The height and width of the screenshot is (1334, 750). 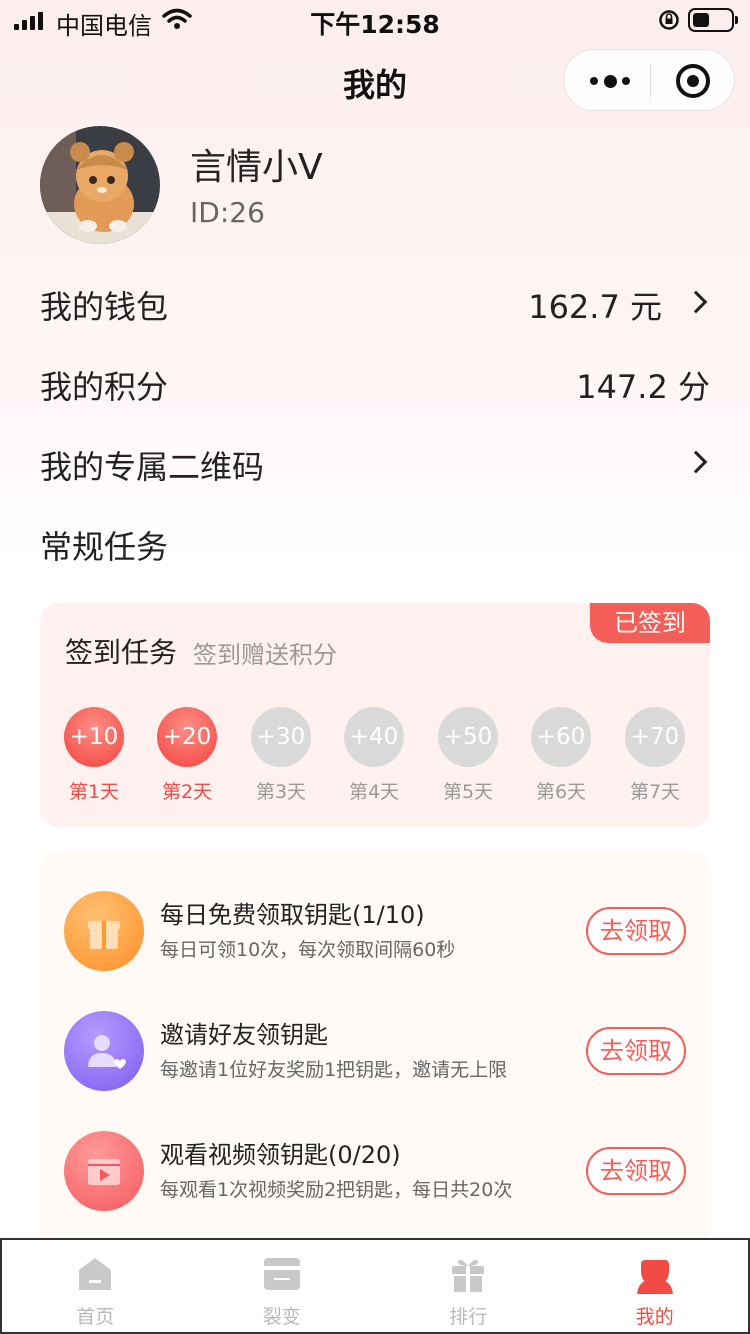 What do you see at coordinates (187, 792) in the screenshot?
I see `day-label: 第2天` at bounding box center [187, 792].